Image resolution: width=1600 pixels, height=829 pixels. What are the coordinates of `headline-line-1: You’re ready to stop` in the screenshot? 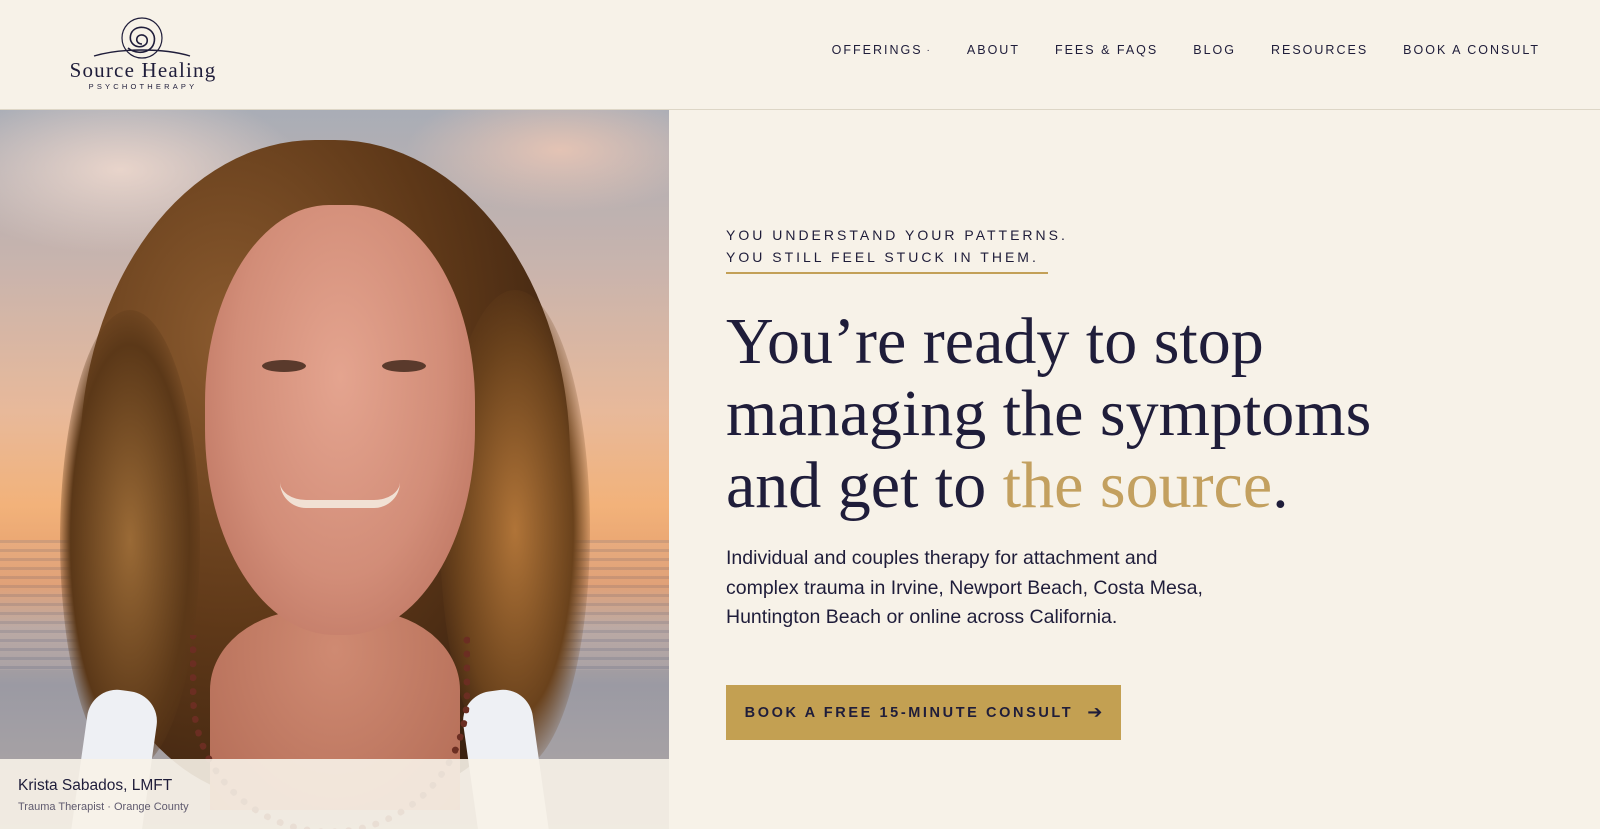 It's located at (995, 341).